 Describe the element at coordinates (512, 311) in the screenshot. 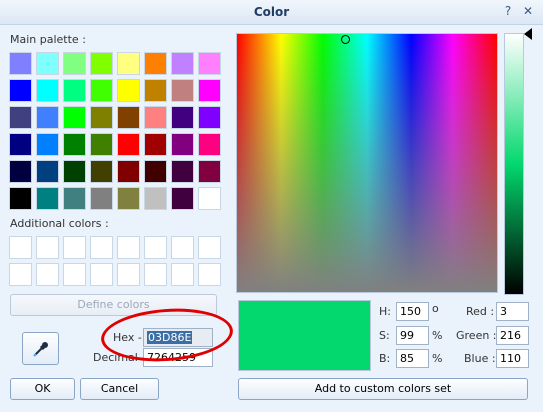

I see `red-input: 3` at that location.